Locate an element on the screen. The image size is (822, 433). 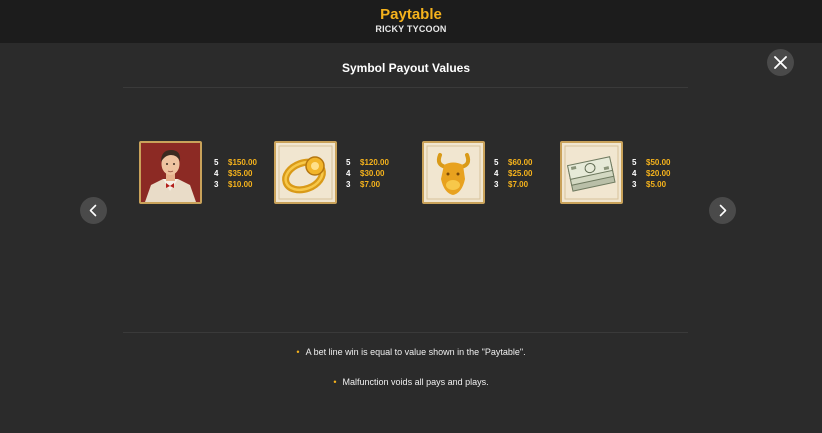
golden-bull-icon is located at coordinates (453, 172).